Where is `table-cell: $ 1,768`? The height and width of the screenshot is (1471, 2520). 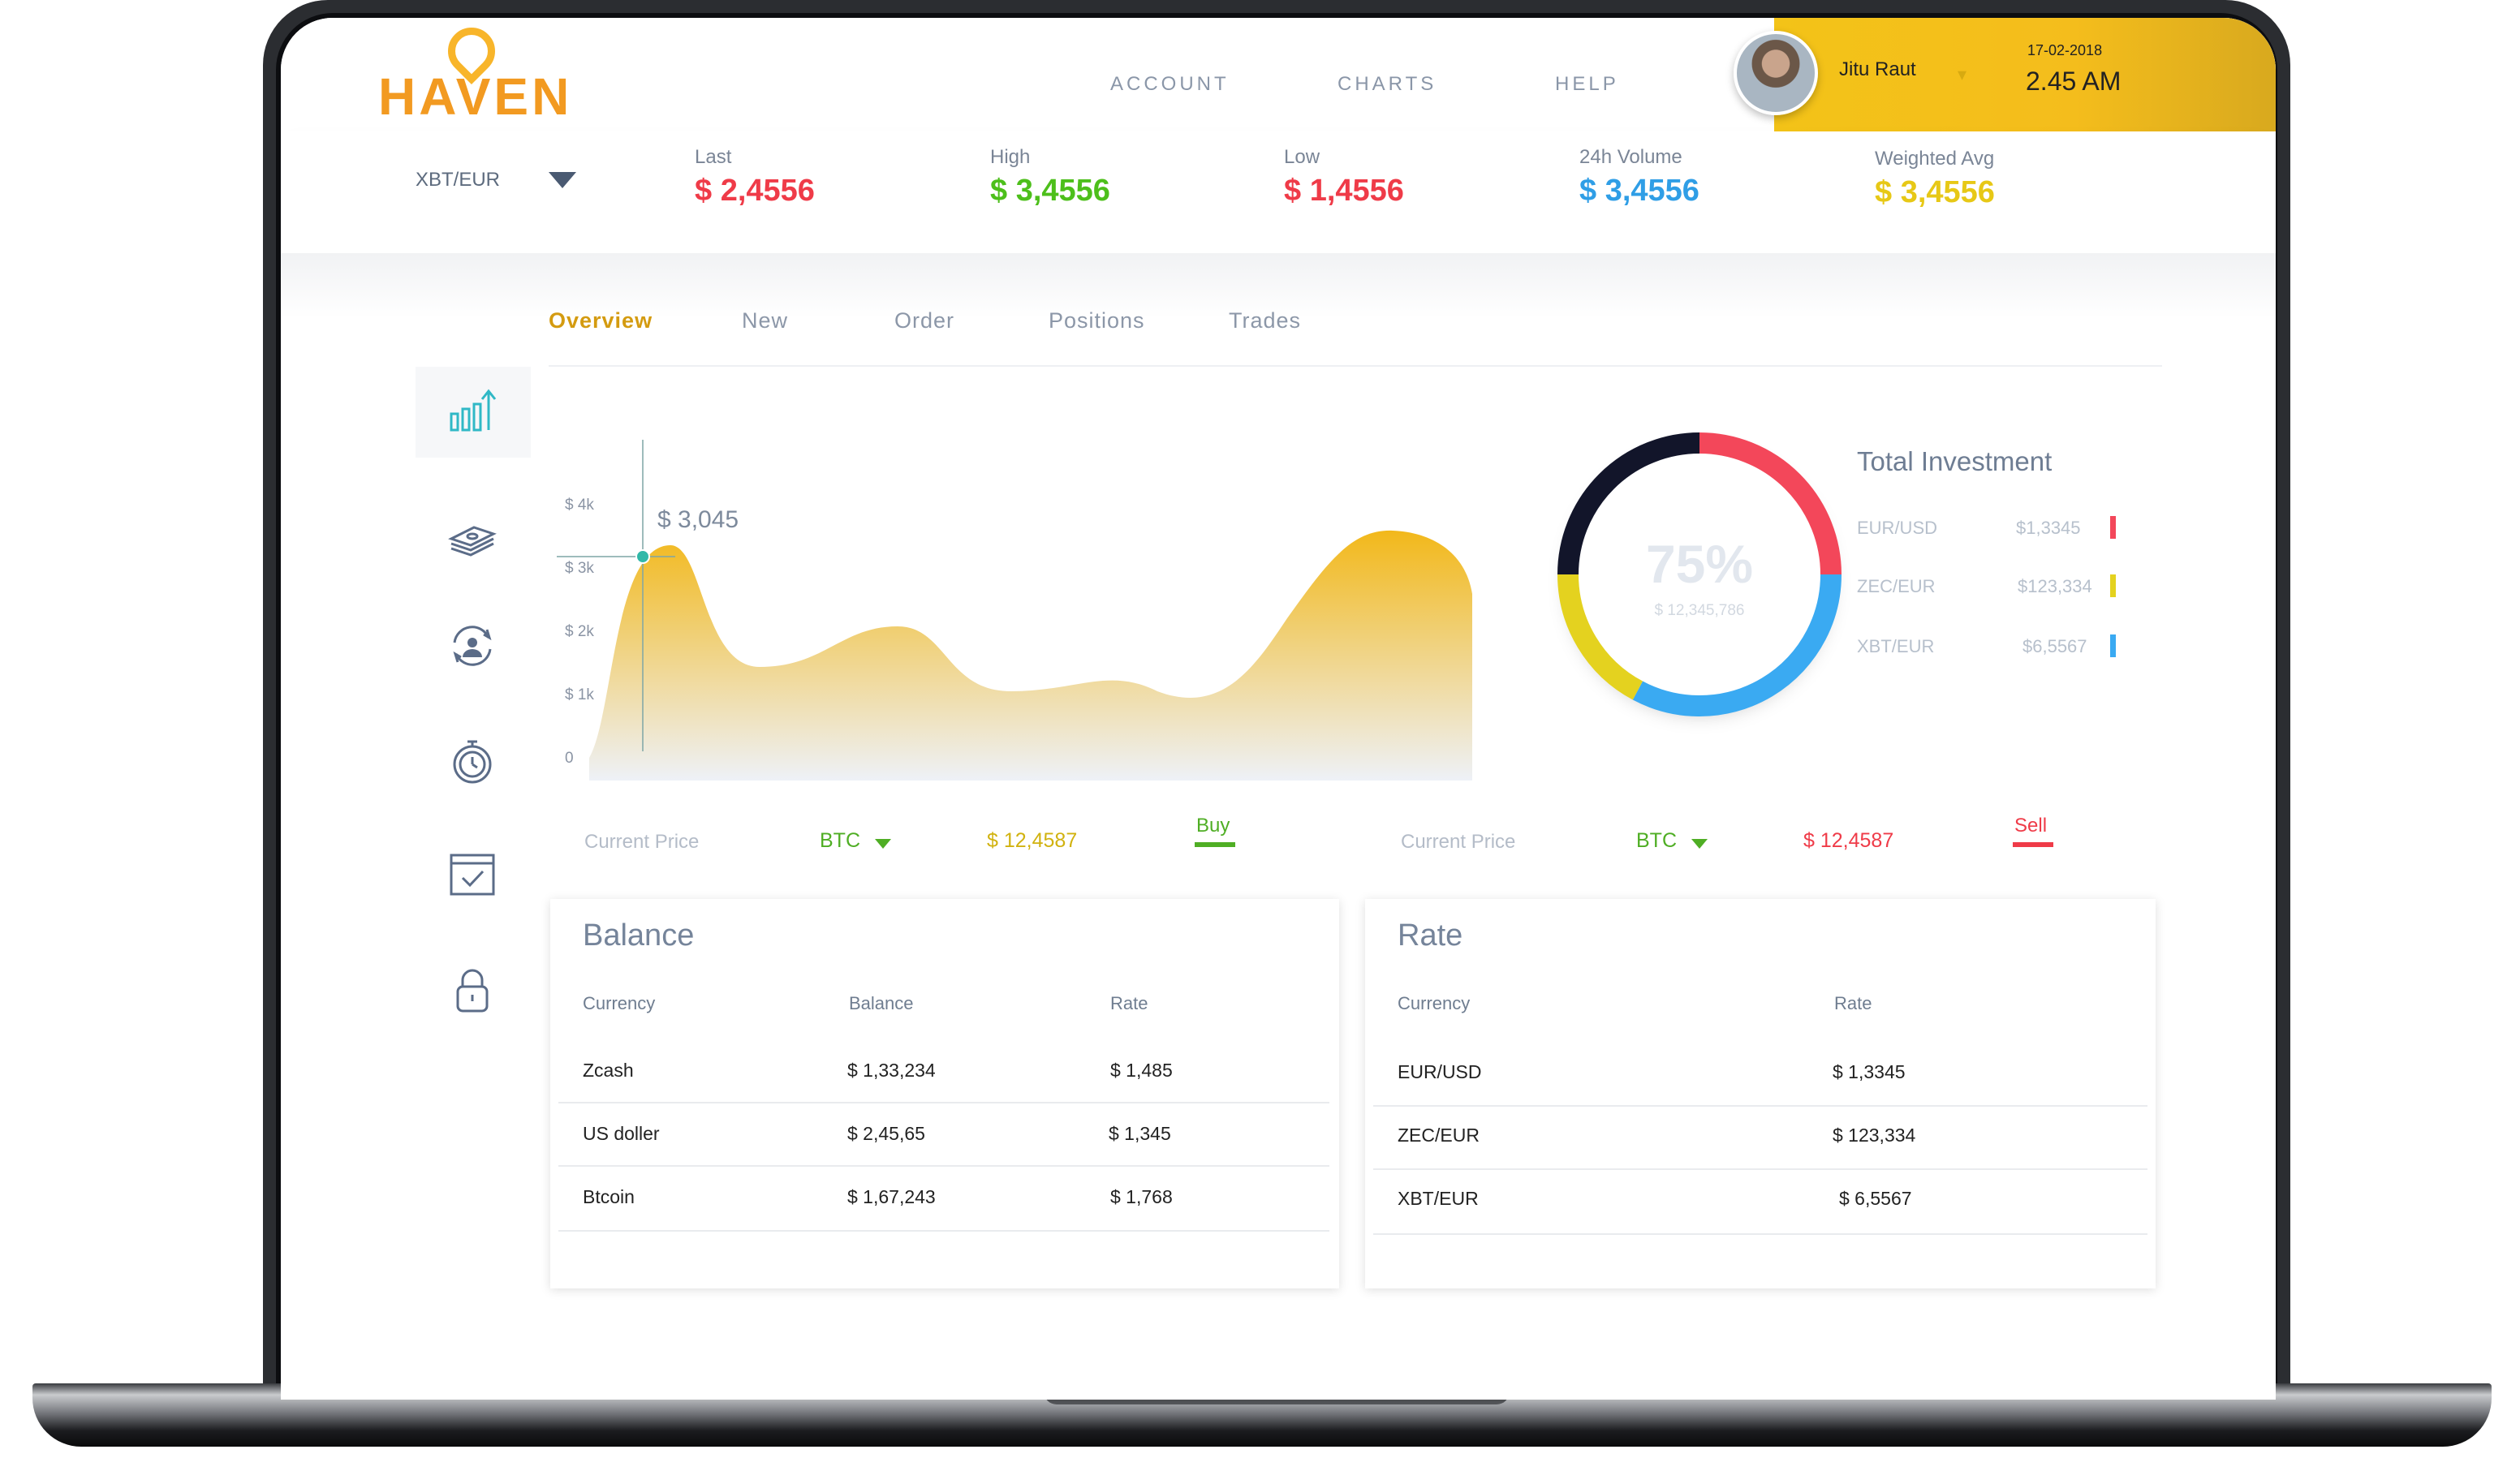 table-cell: $ 1,768 is located at coordinates (1142, 1196).